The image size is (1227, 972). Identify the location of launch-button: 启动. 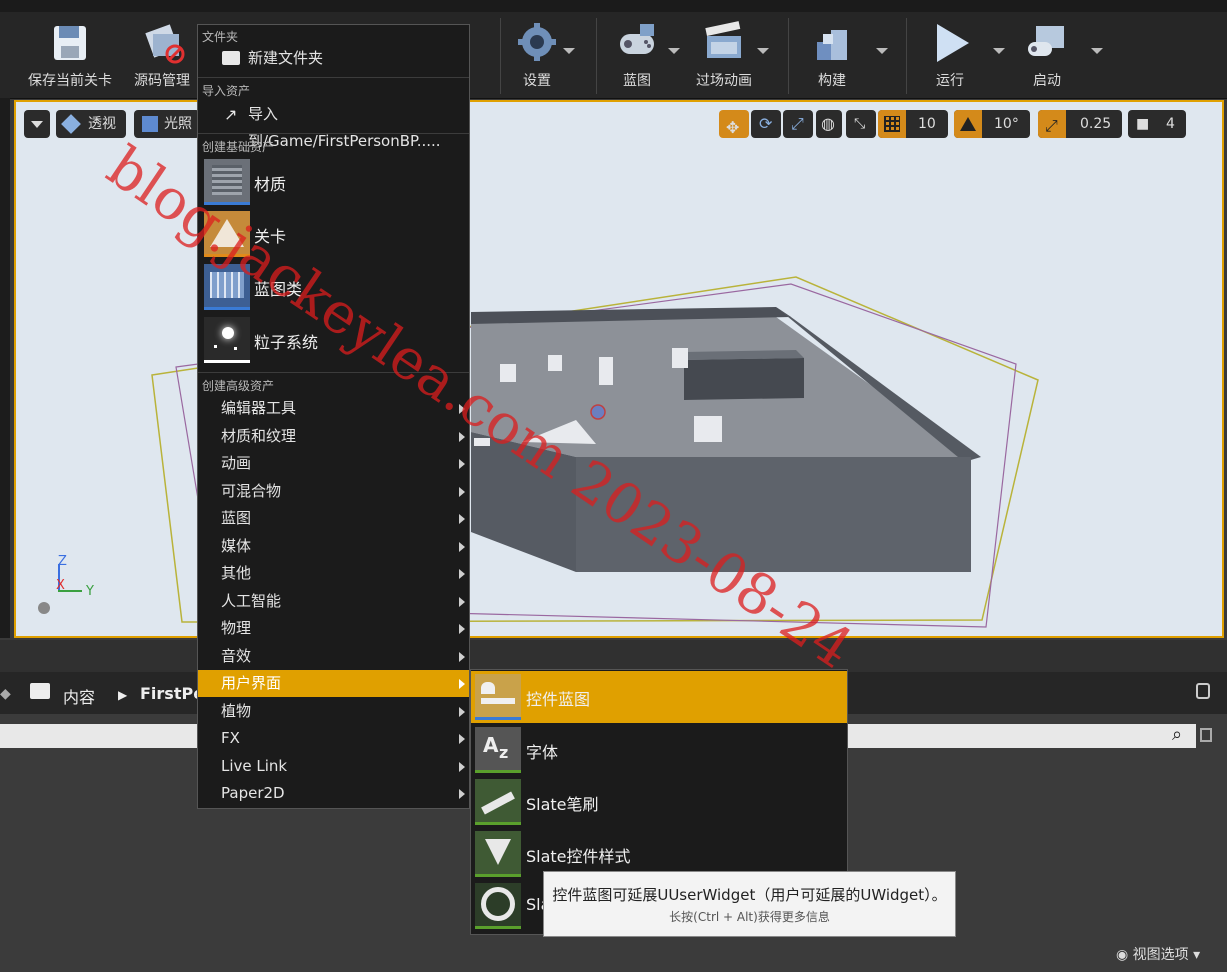
(1047, 55).